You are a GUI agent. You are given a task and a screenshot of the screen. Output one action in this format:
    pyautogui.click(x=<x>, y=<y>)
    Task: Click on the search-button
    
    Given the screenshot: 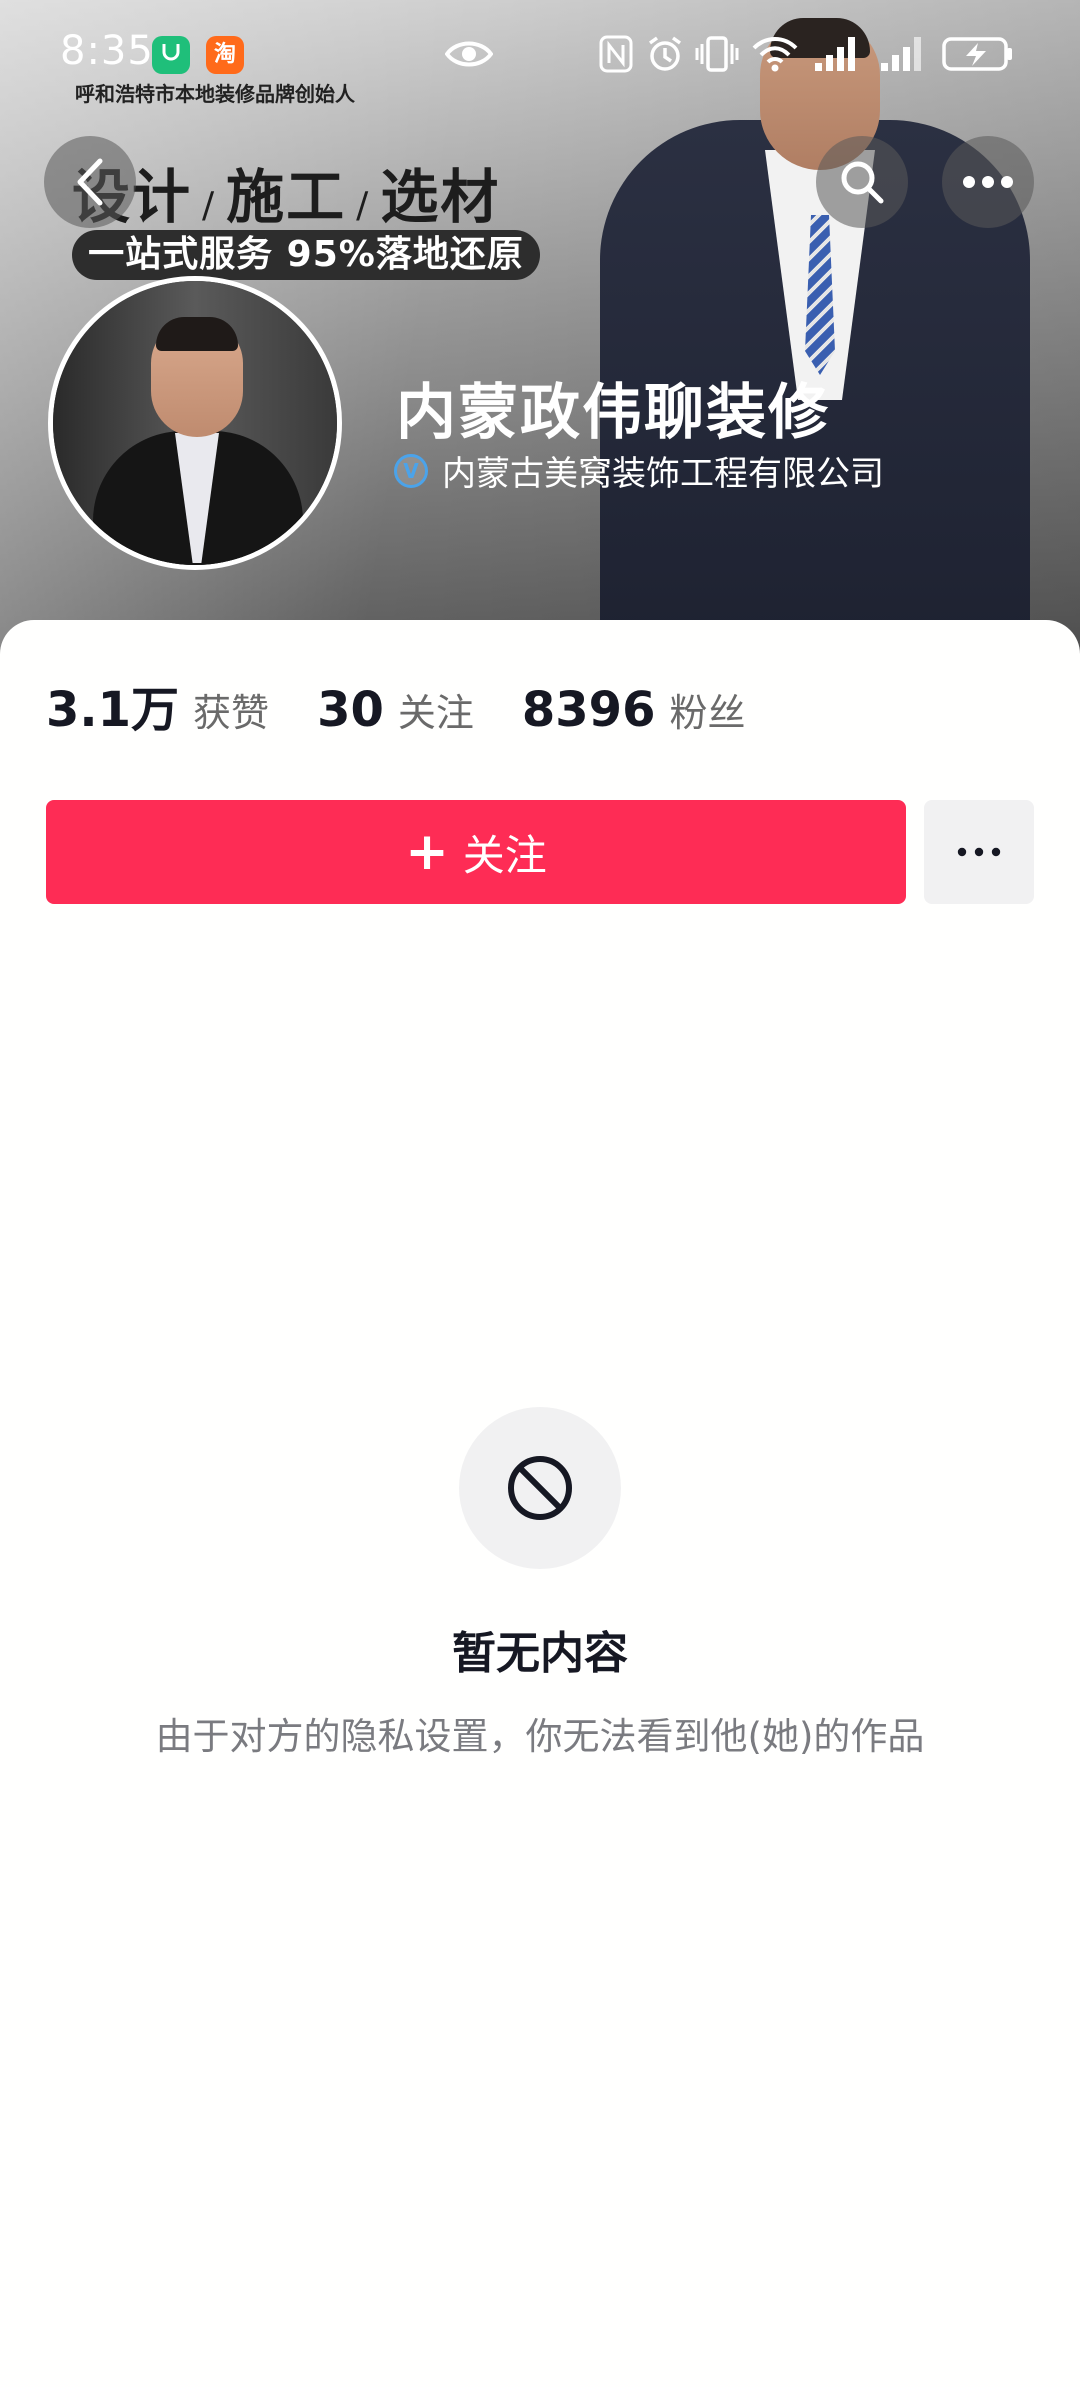 What is the action you would take?
    pyautogui.click(x=862, y=182)
    